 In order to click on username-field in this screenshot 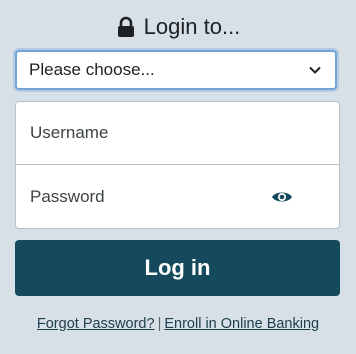, I will do `click(184, 133)`.